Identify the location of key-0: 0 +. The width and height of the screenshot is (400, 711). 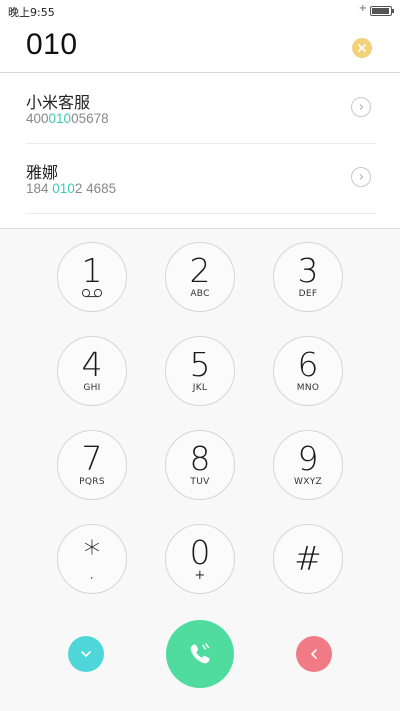
(200, 559).